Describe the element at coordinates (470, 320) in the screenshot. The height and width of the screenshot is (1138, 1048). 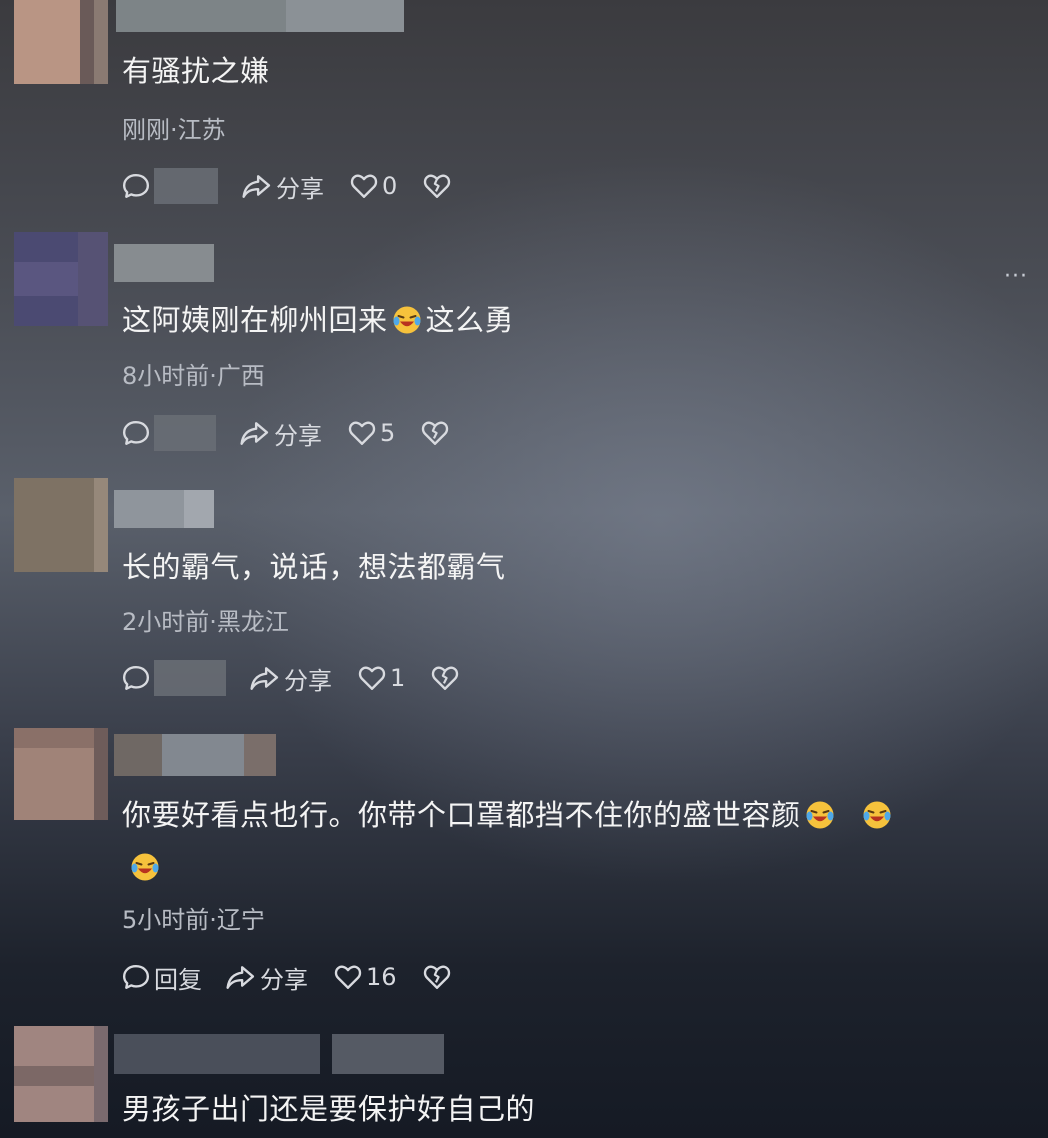
I see `comment-text-part: 这么勇` at that location.